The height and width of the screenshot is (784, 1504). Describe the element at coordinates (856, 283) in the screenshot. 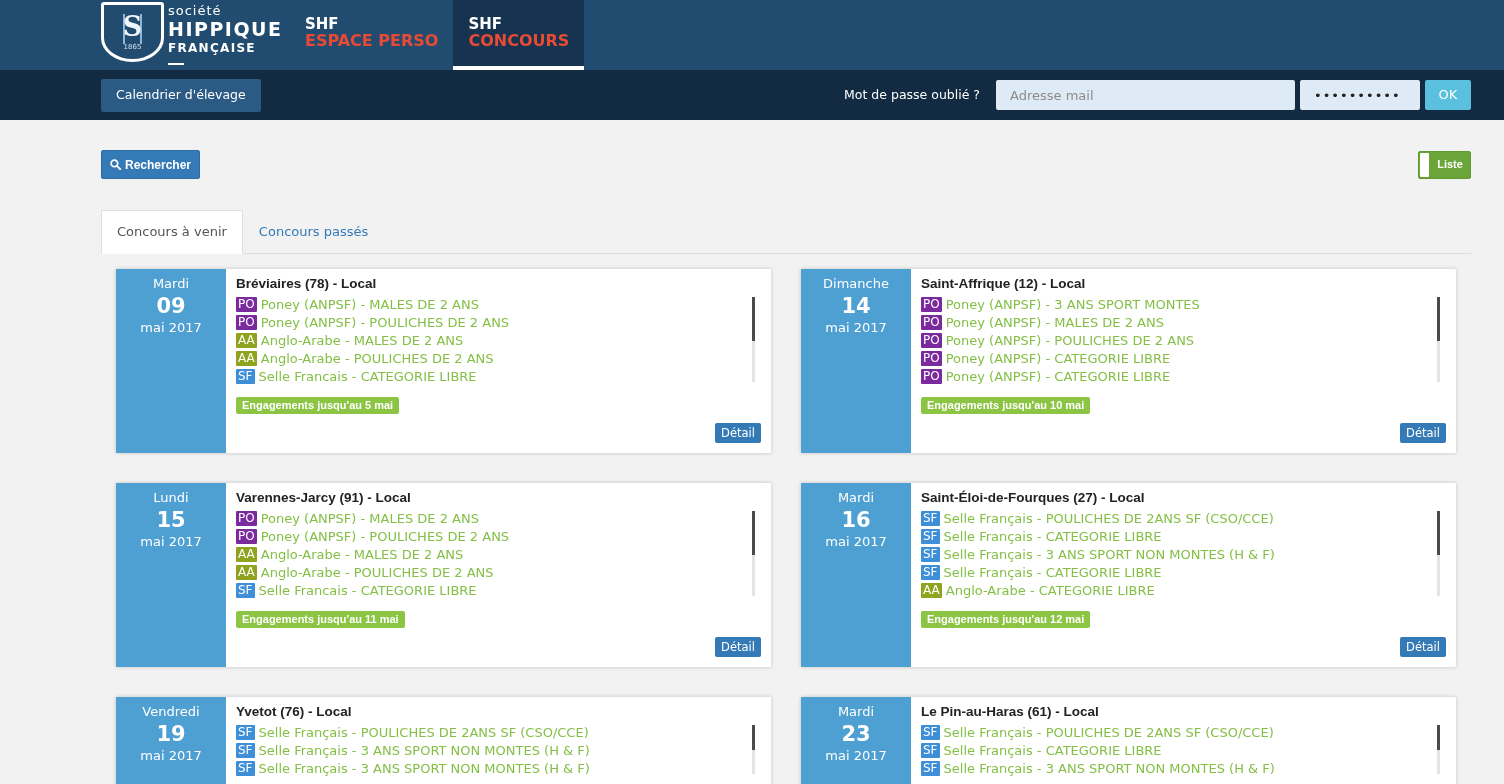

I see `weekday-text: Dimanche` at that location.